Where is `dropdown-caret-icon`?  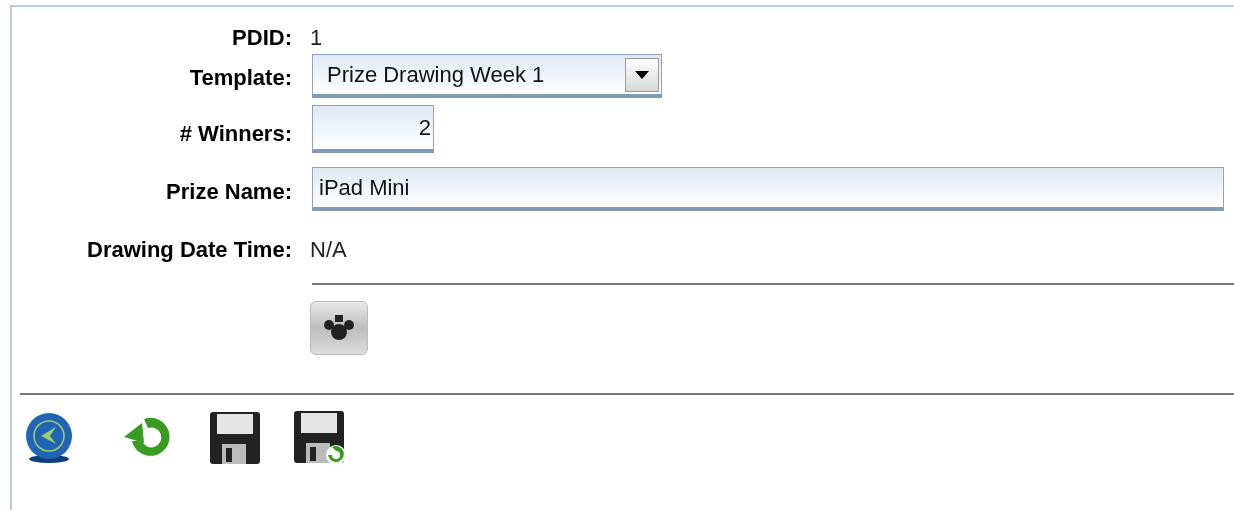
dropdown-caret-icon is located at coordinates (642, 74).